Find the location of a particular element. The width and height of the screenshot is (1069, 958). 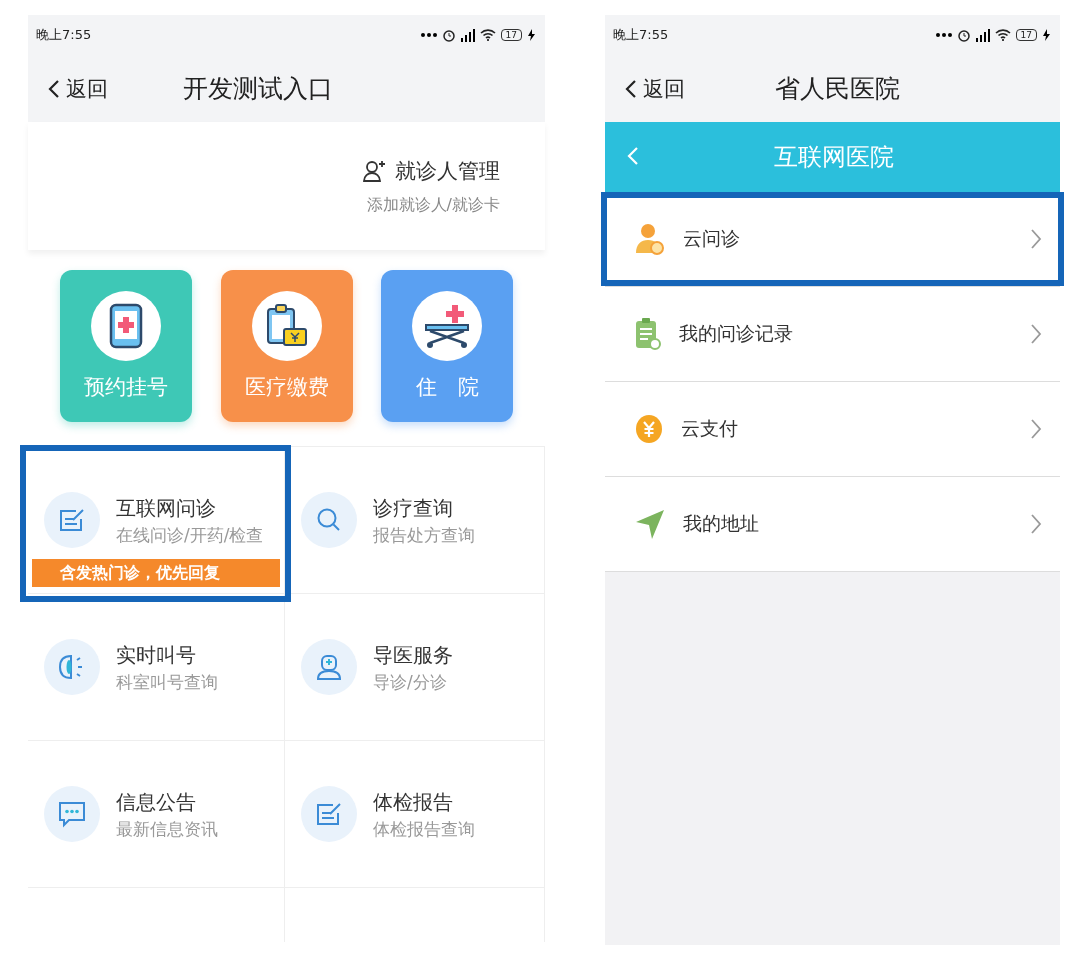

service-item: 导医服务 导诊/分诊 is located at coordinates (415, 667).